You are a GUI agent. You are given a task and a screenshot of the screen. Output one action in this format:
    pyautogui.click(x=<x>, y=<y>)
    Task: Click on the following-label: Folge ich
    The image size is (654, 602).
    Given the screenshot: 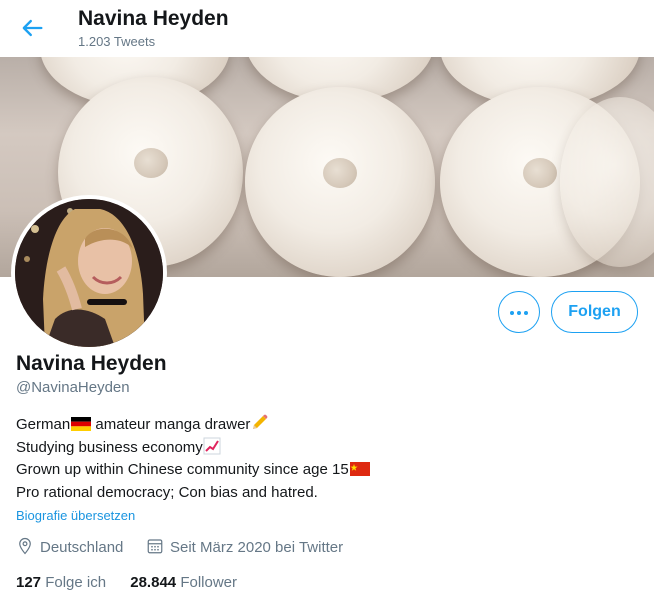 What is the action you would take?
    pyautogui.click(x=76, y=582)
    